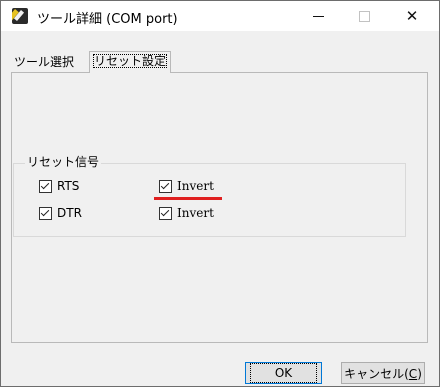 The width and height of the screenshot is (440, 387). I want to click on cancel-button: キャンセル(C), so click(383, 373).